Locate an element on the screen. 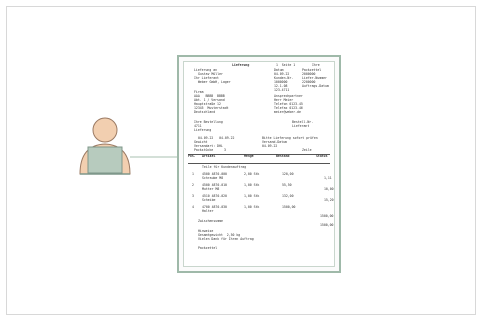  subtotal-label: Zwischensumme is located at coordinates (210, 221).